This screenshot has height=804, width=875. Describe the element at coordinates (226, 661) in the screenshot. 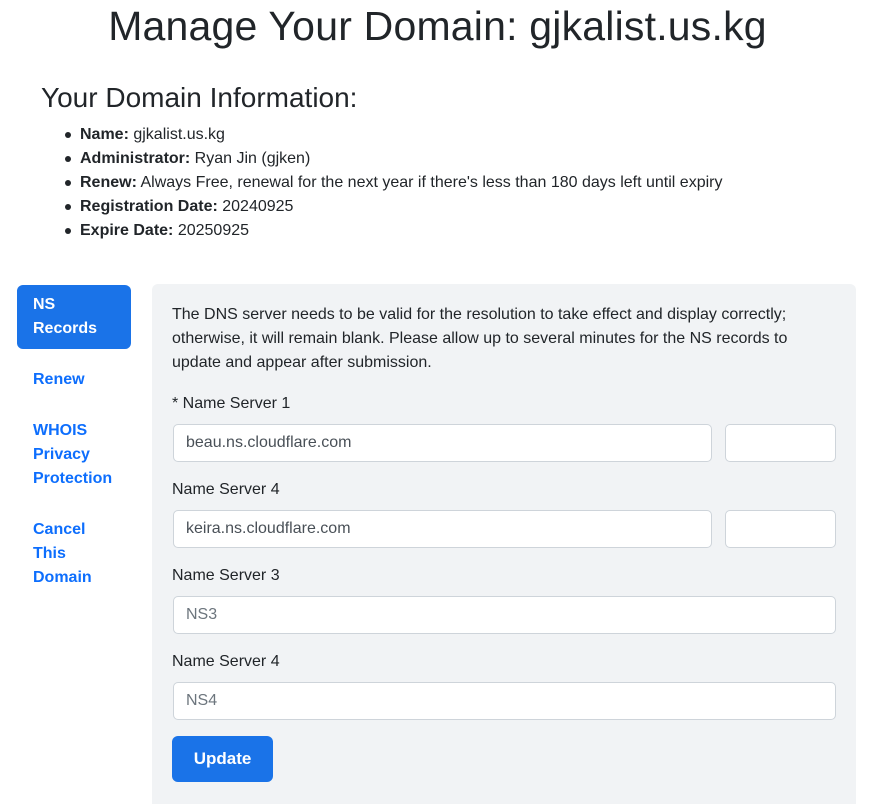

I see `ns4-label: Name Server 4` at that location.